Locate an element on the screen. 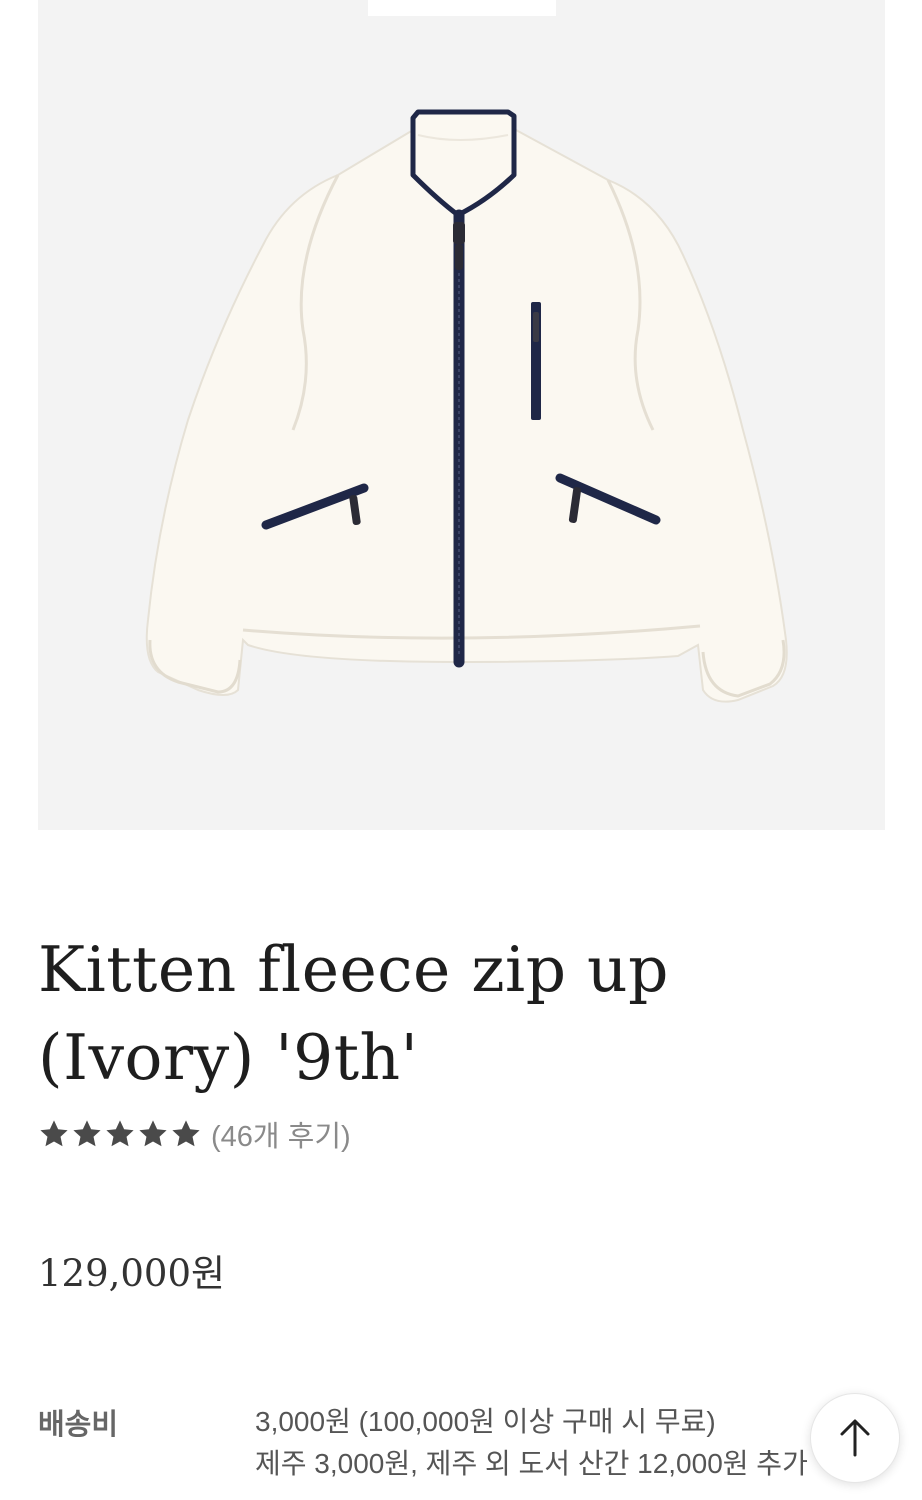 The image size is (922, 1500). arrow-up-icon is located at coordinates (855, 1438).